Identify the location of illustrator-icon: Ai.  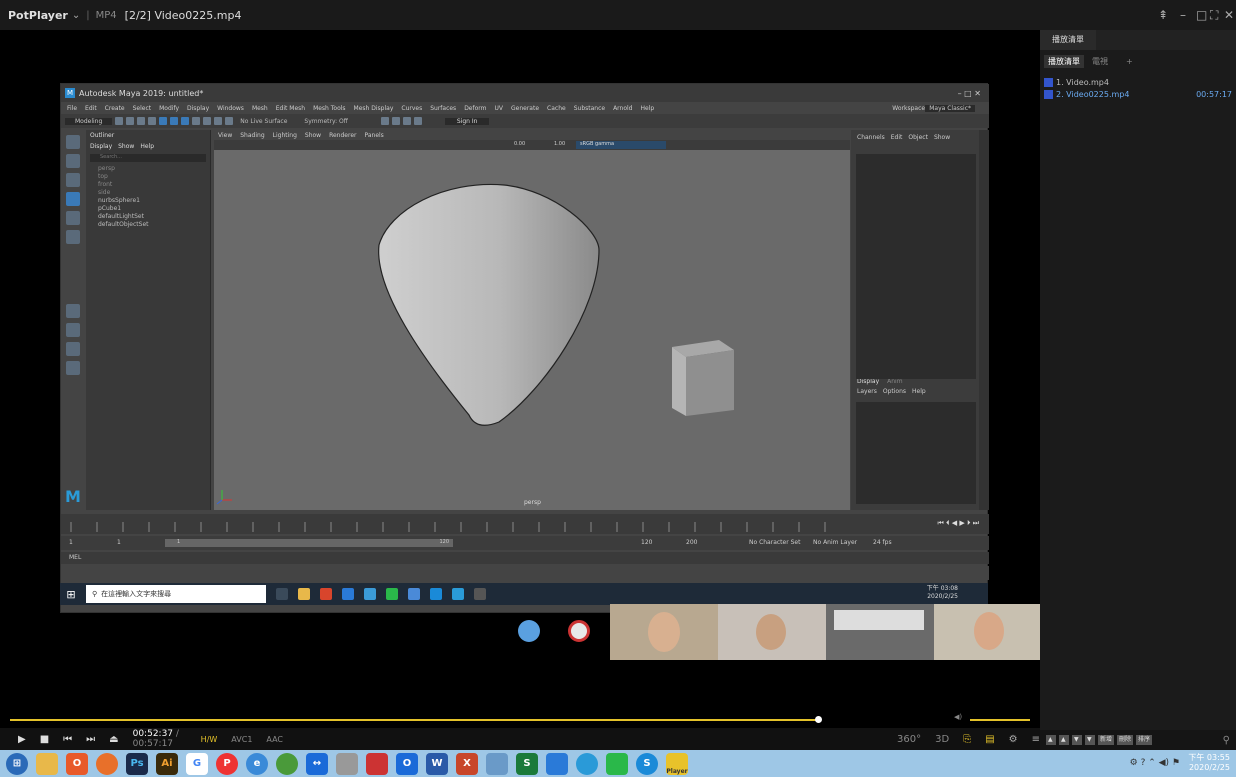
(167, 763).